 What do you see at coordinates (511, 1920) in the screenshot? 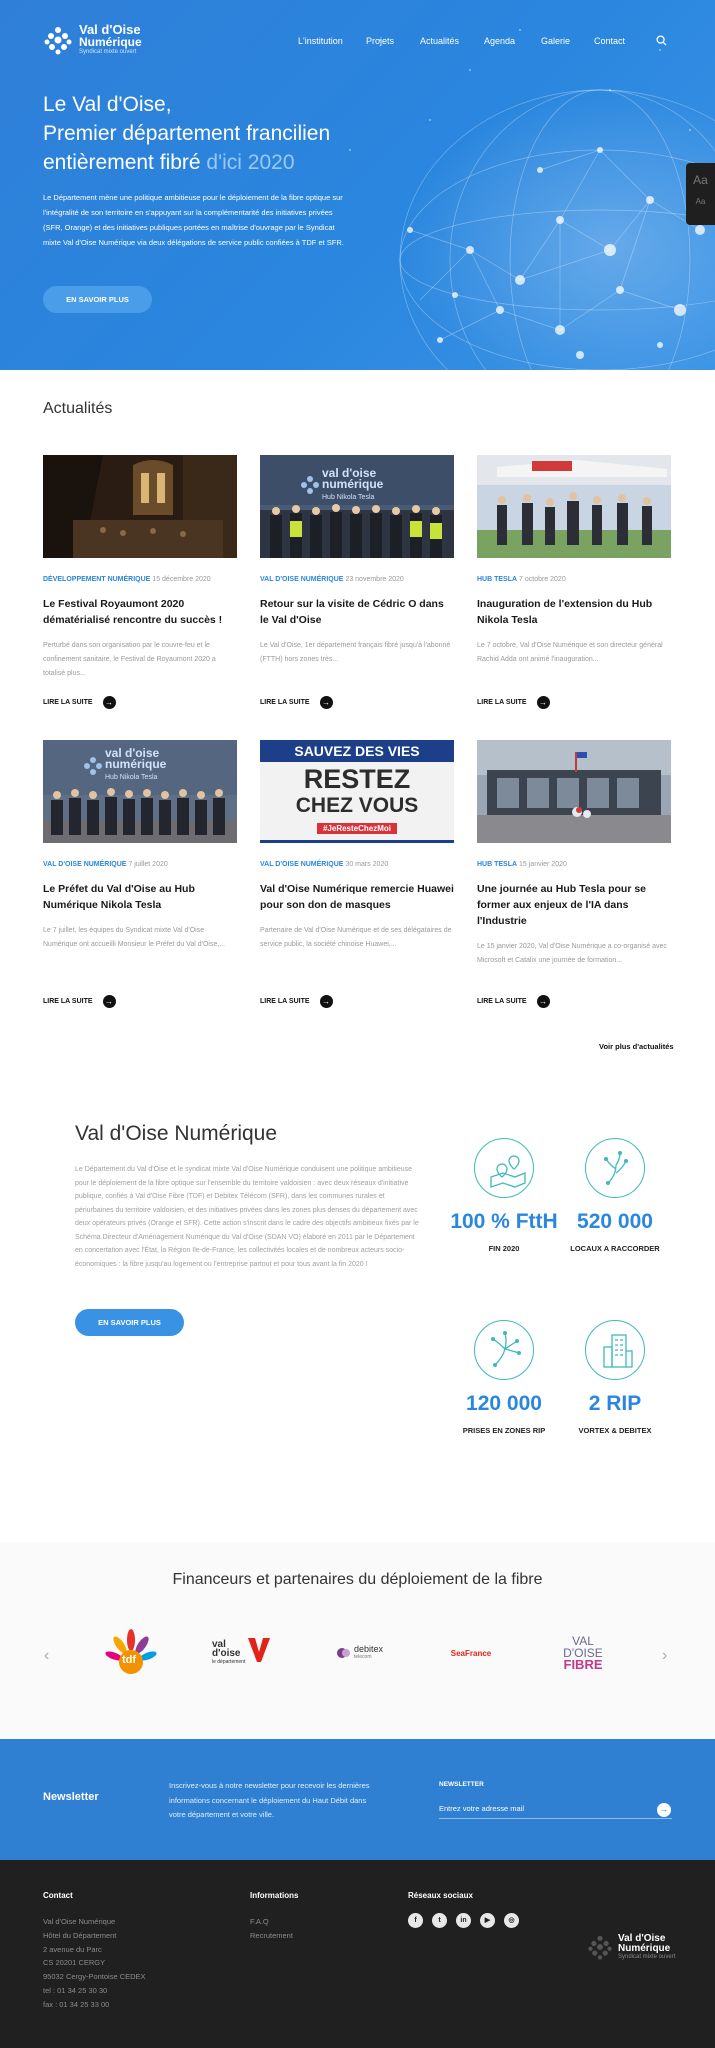
I see `instagram-icon: ◎` at bounding box center [511, 1920].